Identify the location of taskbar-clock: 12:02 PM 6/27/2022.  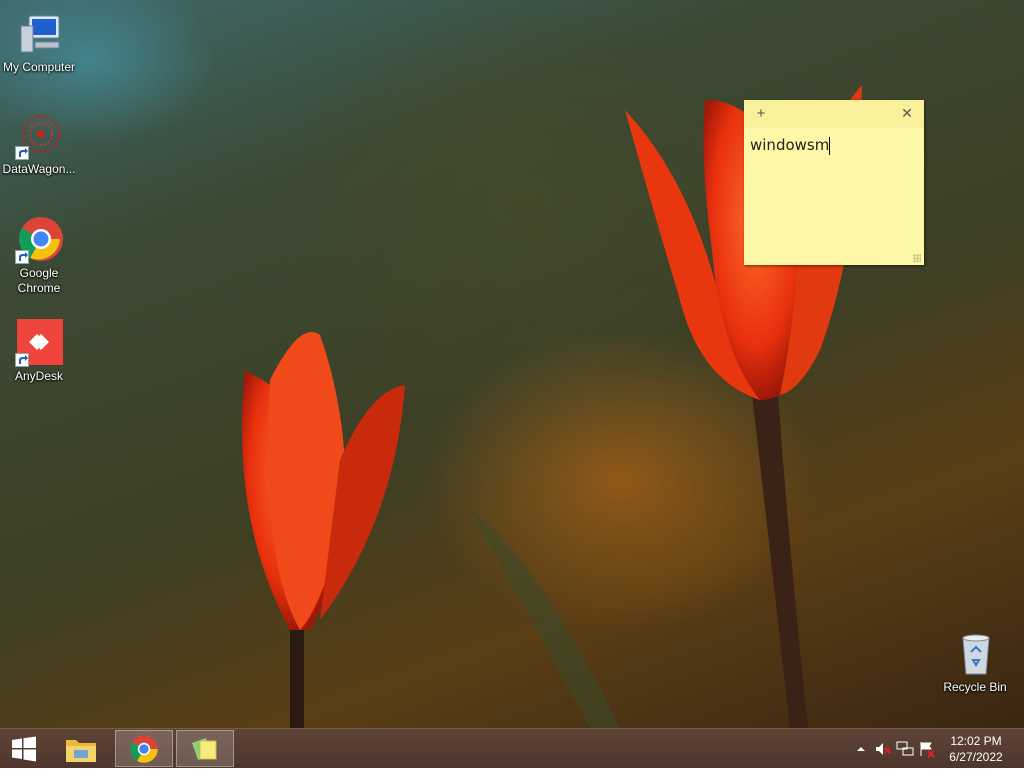
(976, 749).